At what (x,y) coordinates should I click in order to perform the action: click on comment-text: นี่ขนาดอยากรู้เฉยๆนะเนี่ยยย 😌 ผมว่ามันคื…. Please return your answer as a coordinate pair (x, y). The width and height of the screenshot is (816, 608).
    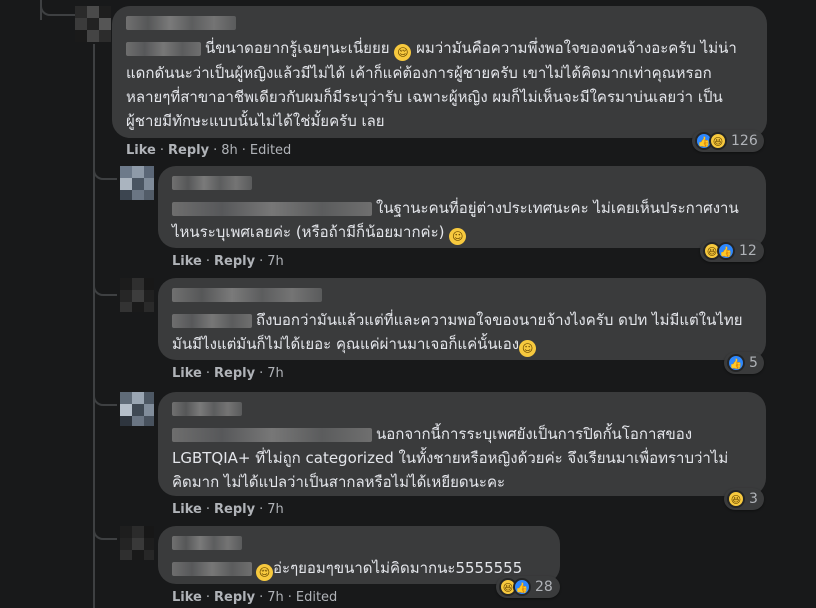
    Looking at the image, I should click on (431, 84).